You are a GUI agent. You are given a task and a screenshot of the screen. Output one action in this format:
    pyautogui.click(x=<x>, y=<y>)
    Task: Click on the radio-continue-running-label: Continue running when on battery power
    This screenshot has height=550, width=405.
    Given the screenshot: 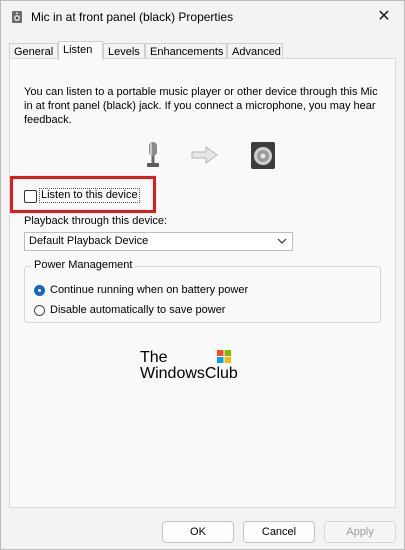 What is the action you would take?
    pyautogui.click(x=149, y=290)
    